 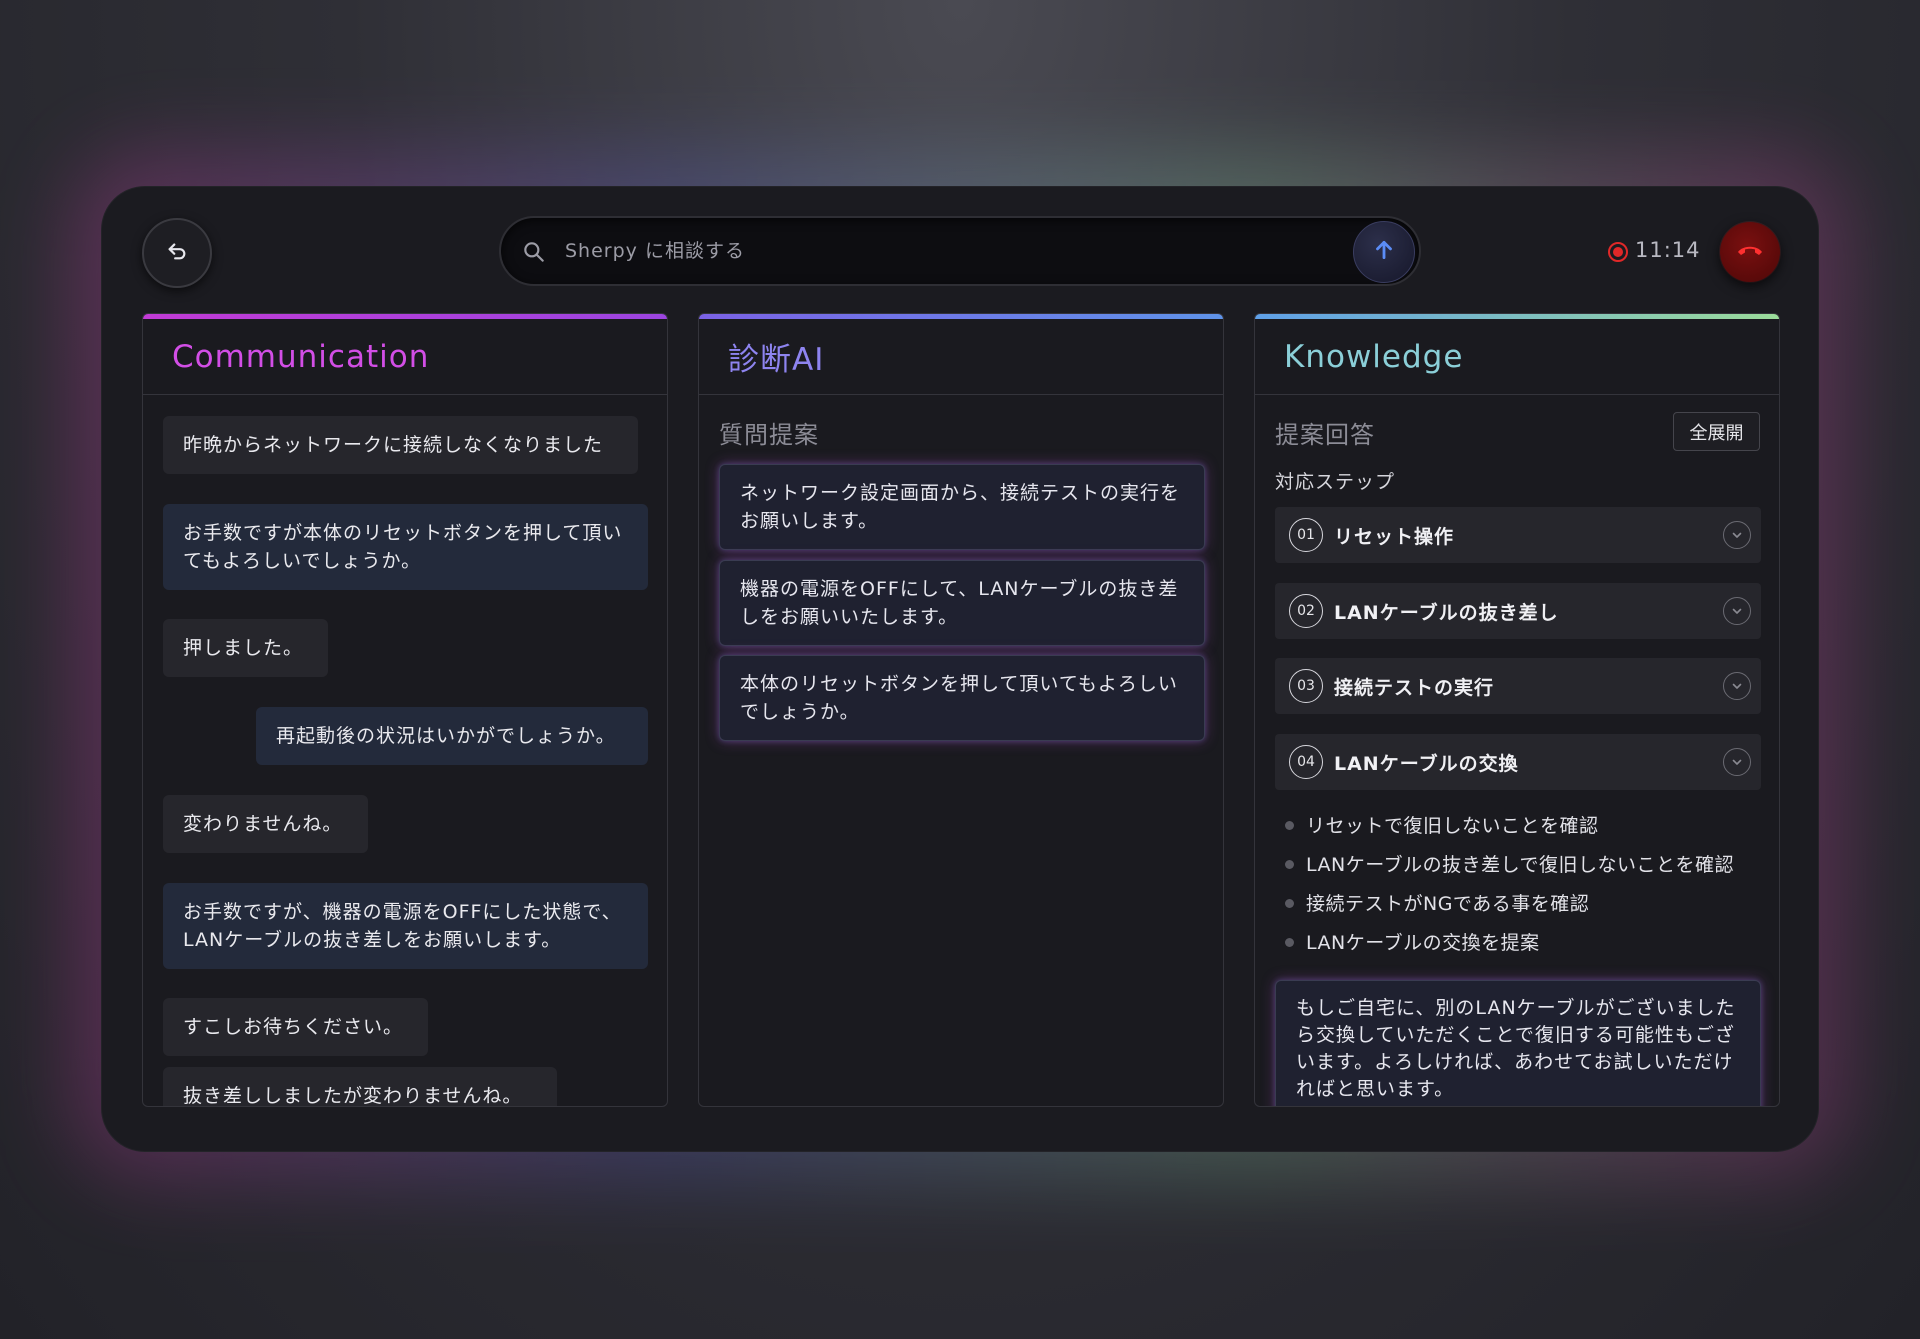 What do you see at coordinates (961, 357) in the screenshot?
I see `panel-title: 診断AI` at bounding box center [961, 357].